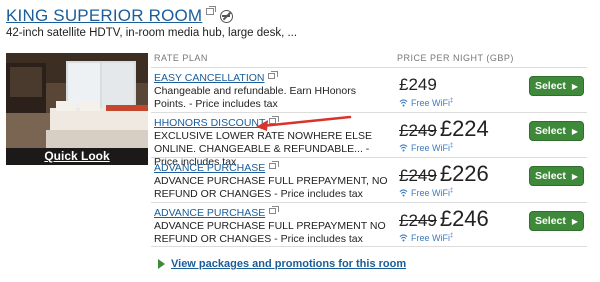 The width and height of the screenshot is (600, 282). Describe the element at coordinates (209, 123) in the screenshot. I see `rate-plan-name: HHONORS DISCOUNT` at that location.